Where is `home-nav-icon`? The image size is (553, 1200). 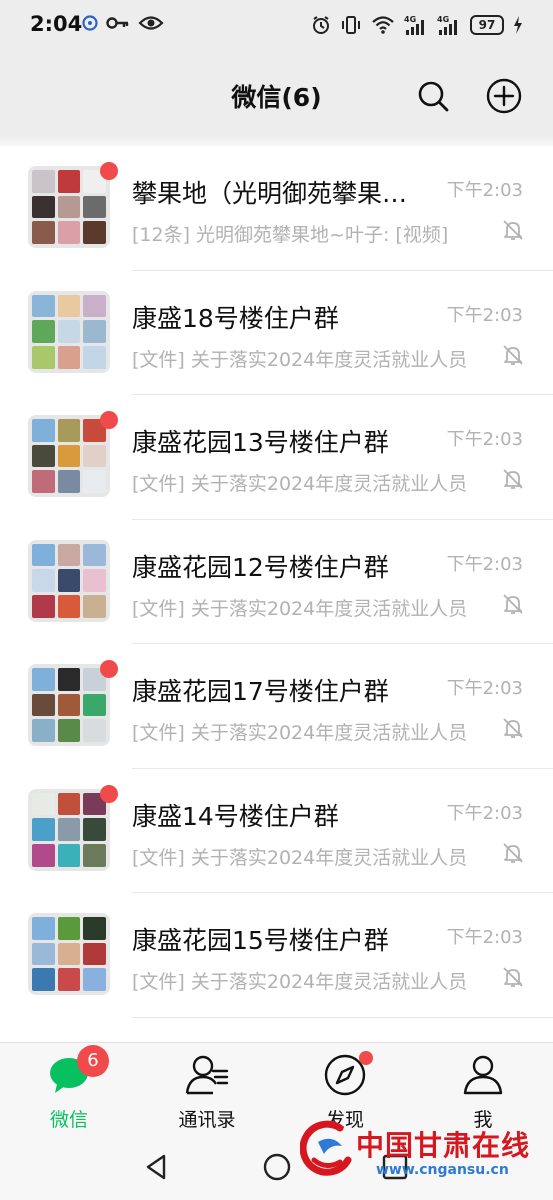
home-nav-icon is located at coordinates (277, 1167).